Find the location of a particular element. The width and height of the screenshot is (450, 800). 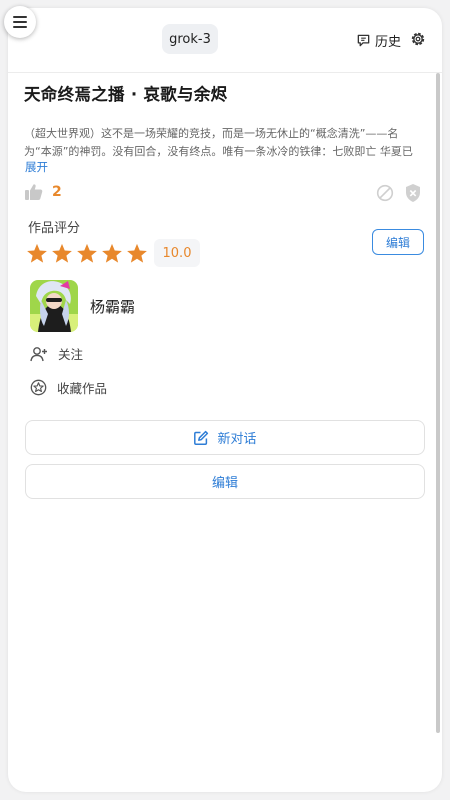

history-button: 历史 is located at coordinates (378, 40).